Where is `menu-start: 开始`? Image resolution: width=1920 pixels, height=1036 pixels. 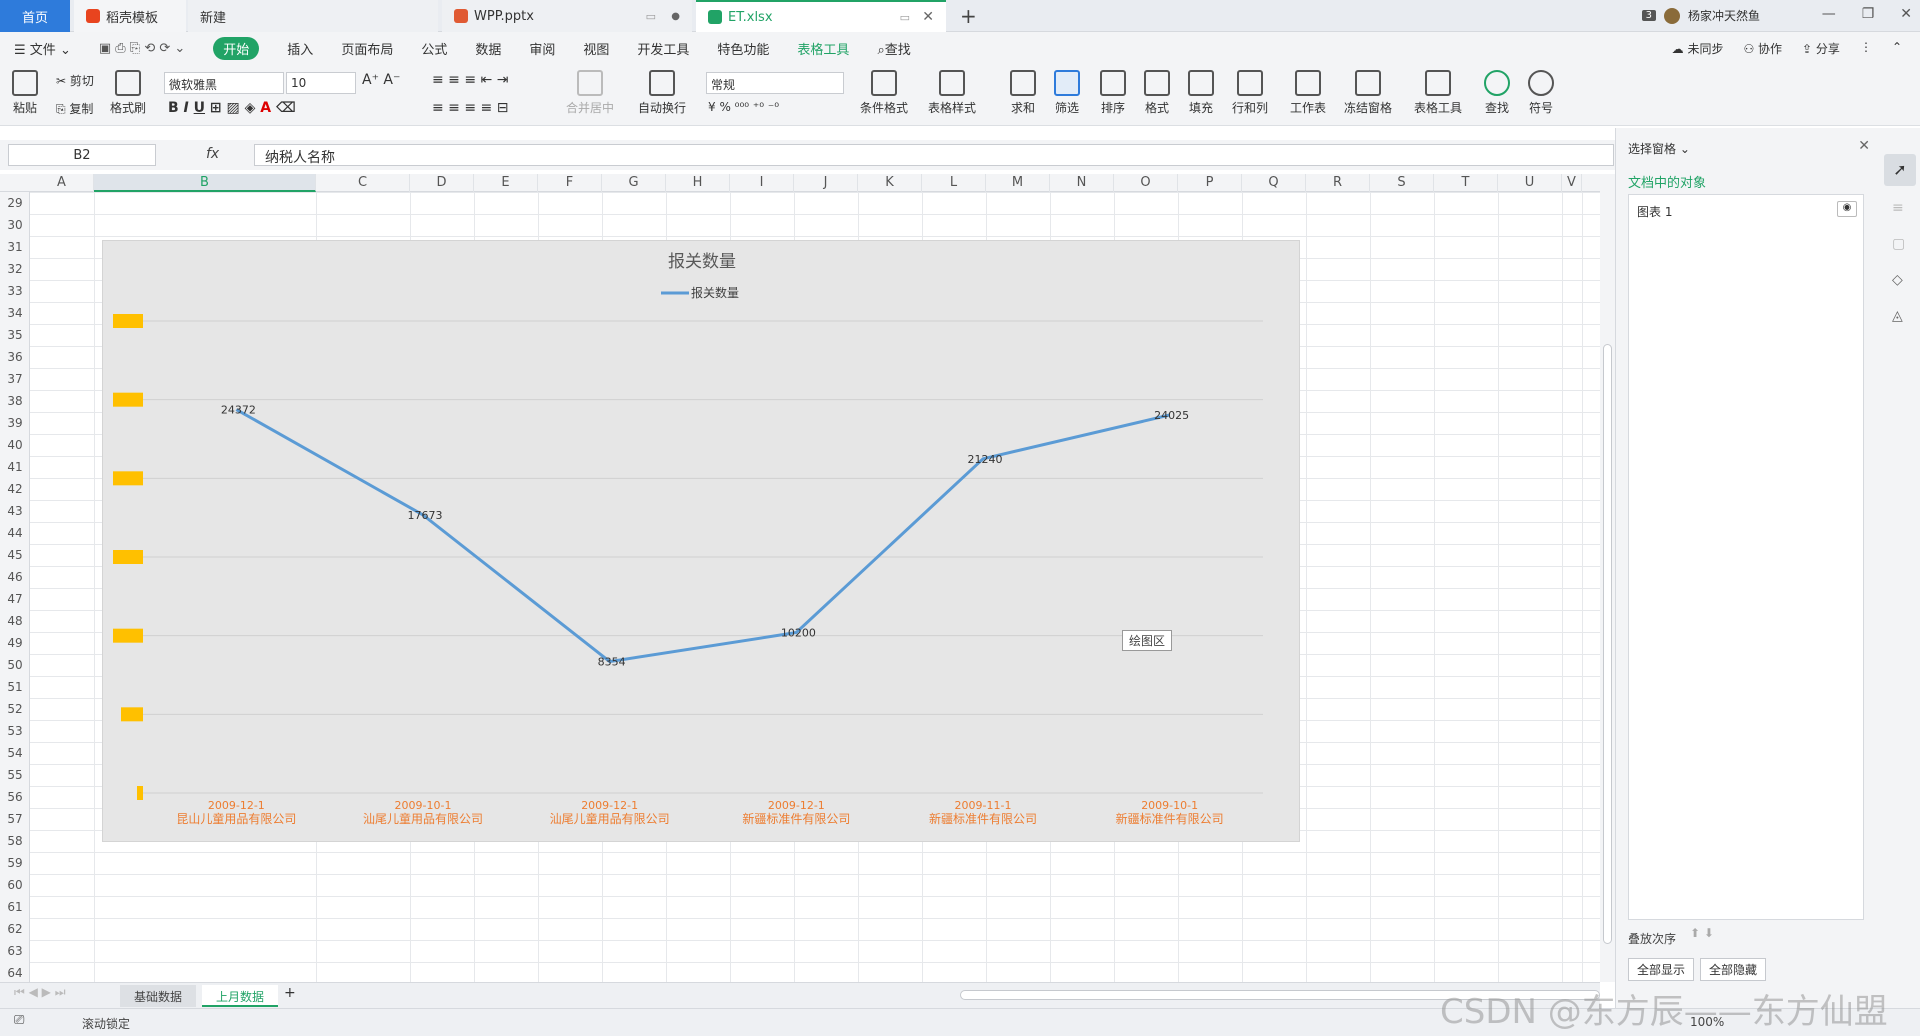 menu-start: 开始 is located at coordinates (236, 48).